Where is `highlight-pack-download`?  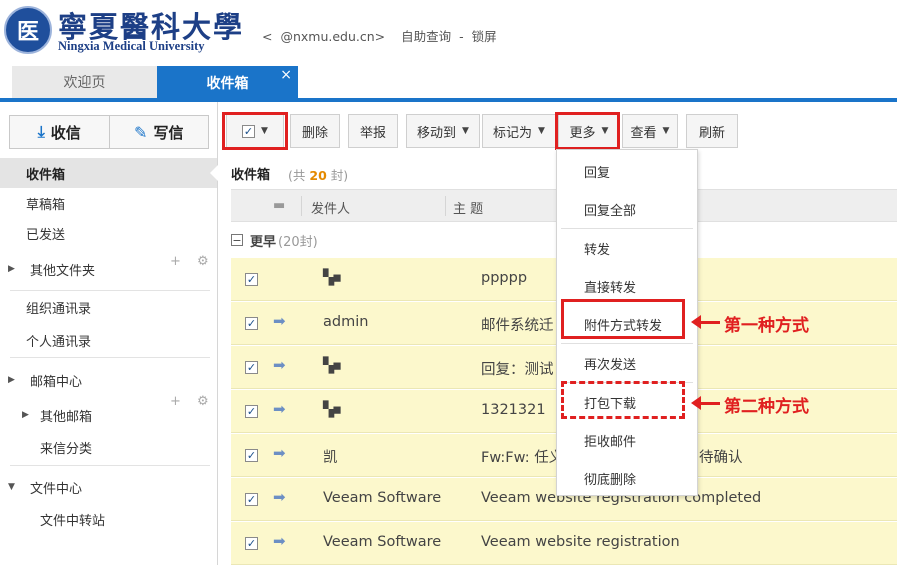 highlight-pack-download is located at coordinates (623, 400).